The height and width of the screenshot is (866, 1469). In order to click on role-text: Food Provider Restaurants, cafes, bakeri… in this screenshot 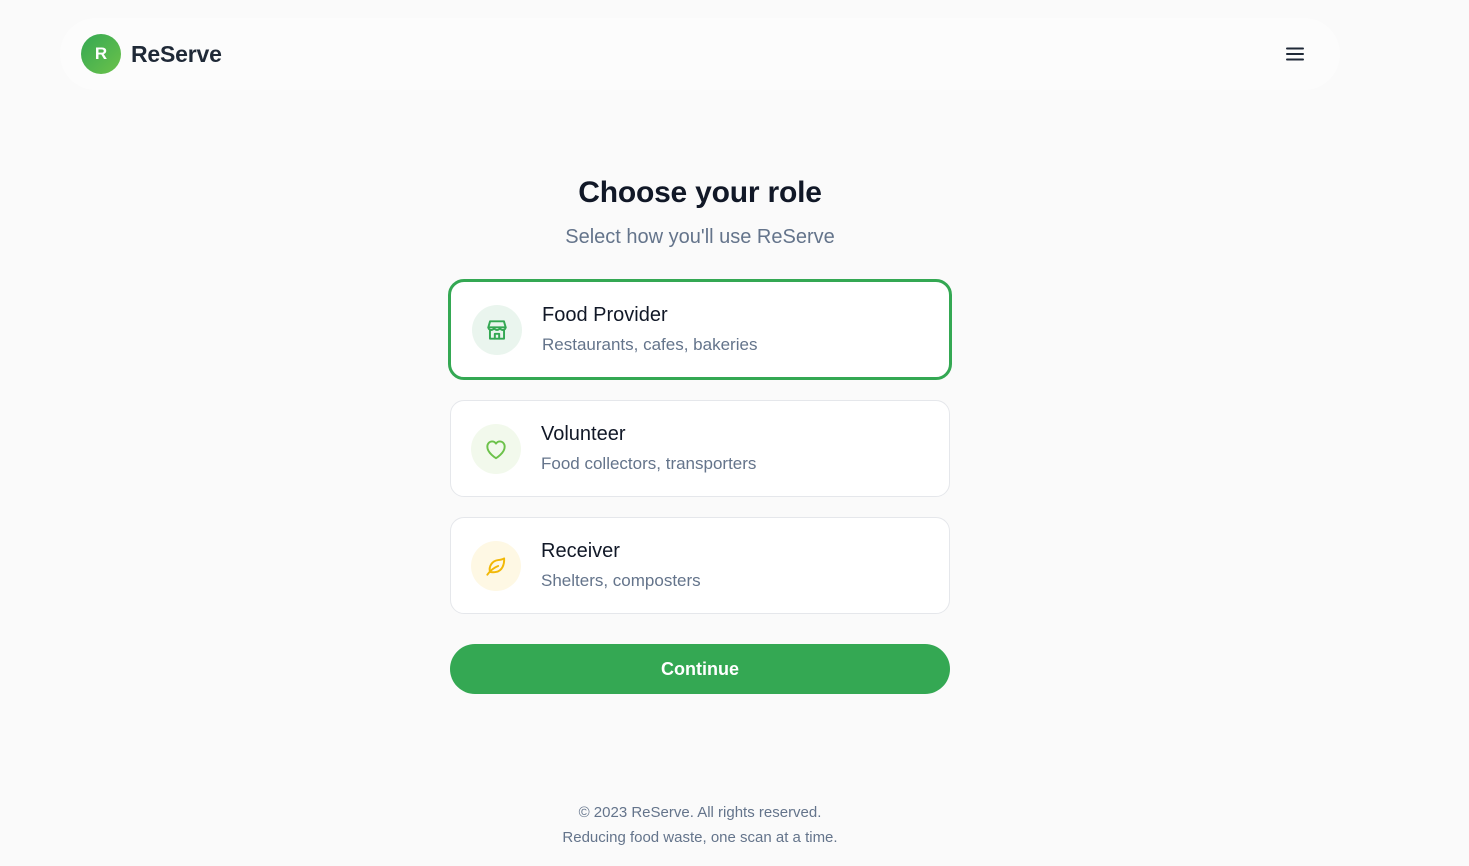, I will do `click(649, 329)`.